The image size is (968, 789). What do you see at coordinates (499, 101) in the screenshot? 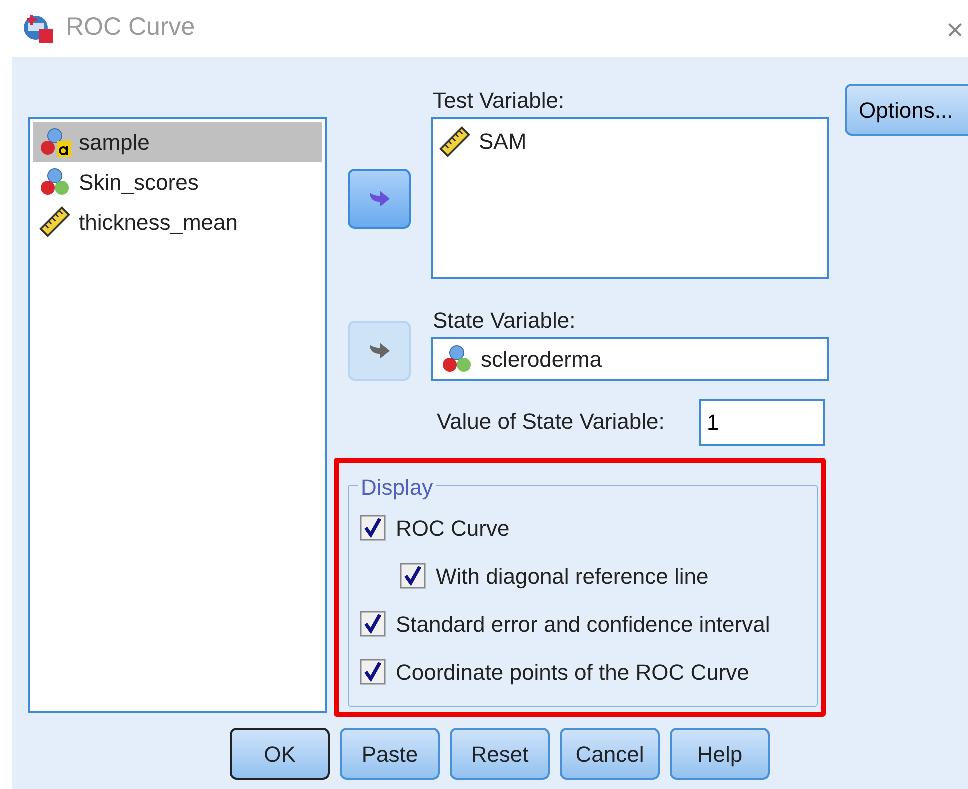
I see `field-label: Test Variable:` at bounding box center [499, 101].